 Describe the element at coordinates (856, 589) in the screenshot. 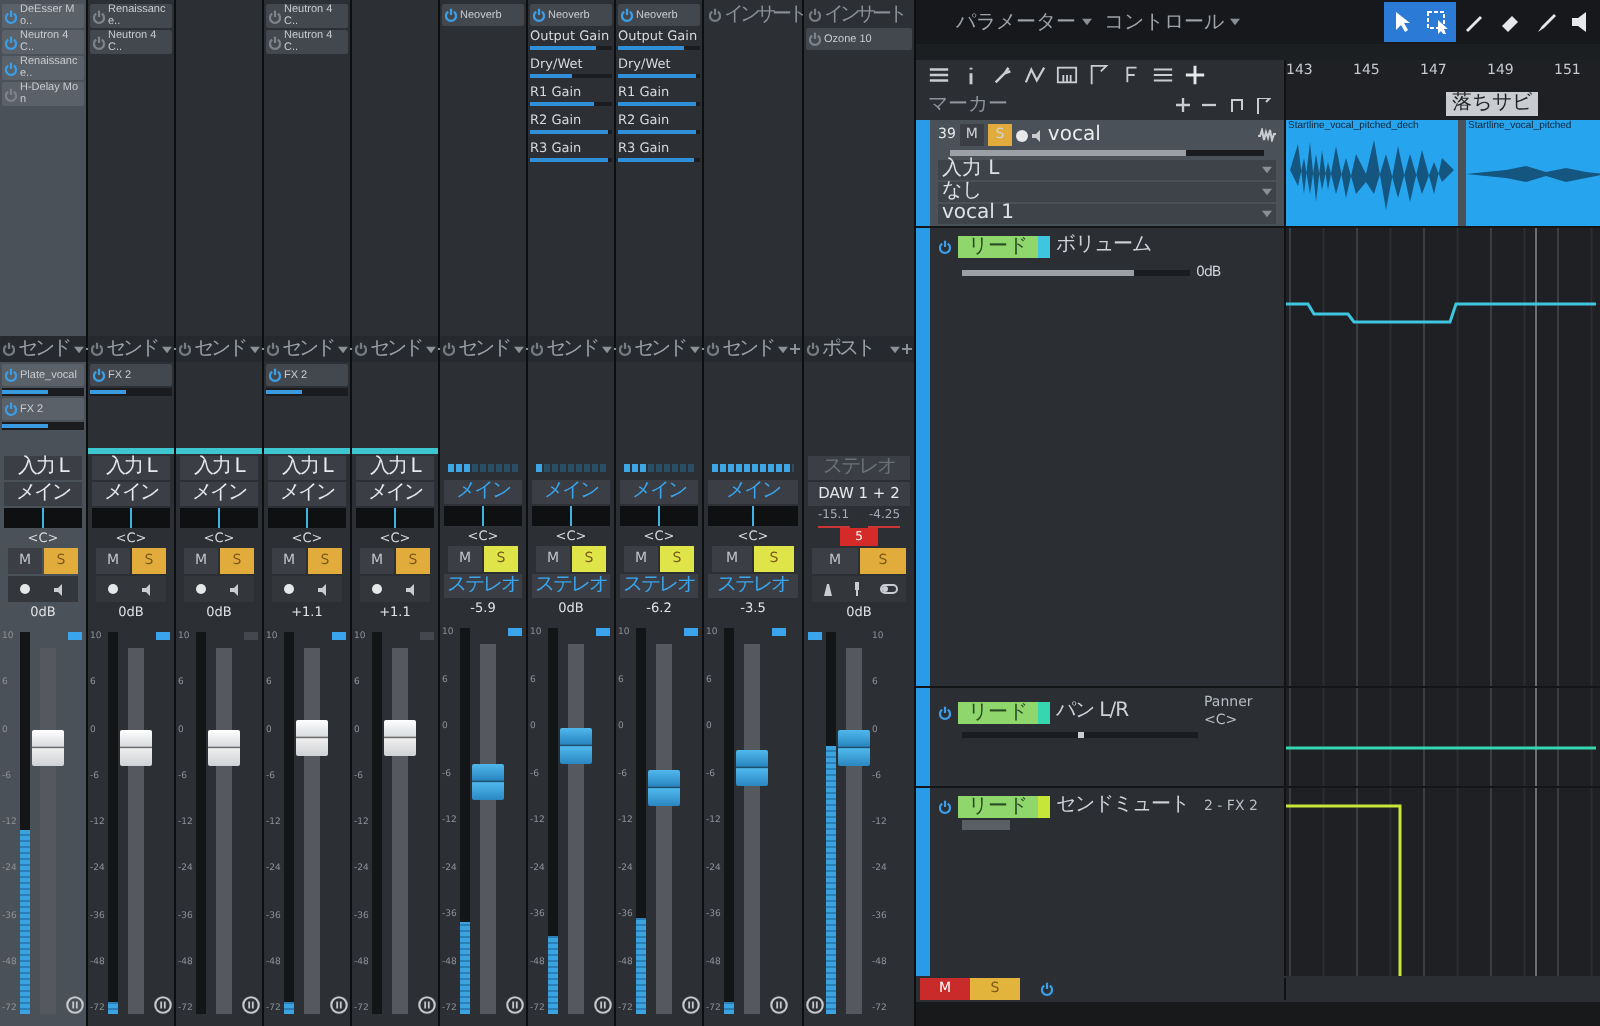

I see `microphone-icon` at that location.